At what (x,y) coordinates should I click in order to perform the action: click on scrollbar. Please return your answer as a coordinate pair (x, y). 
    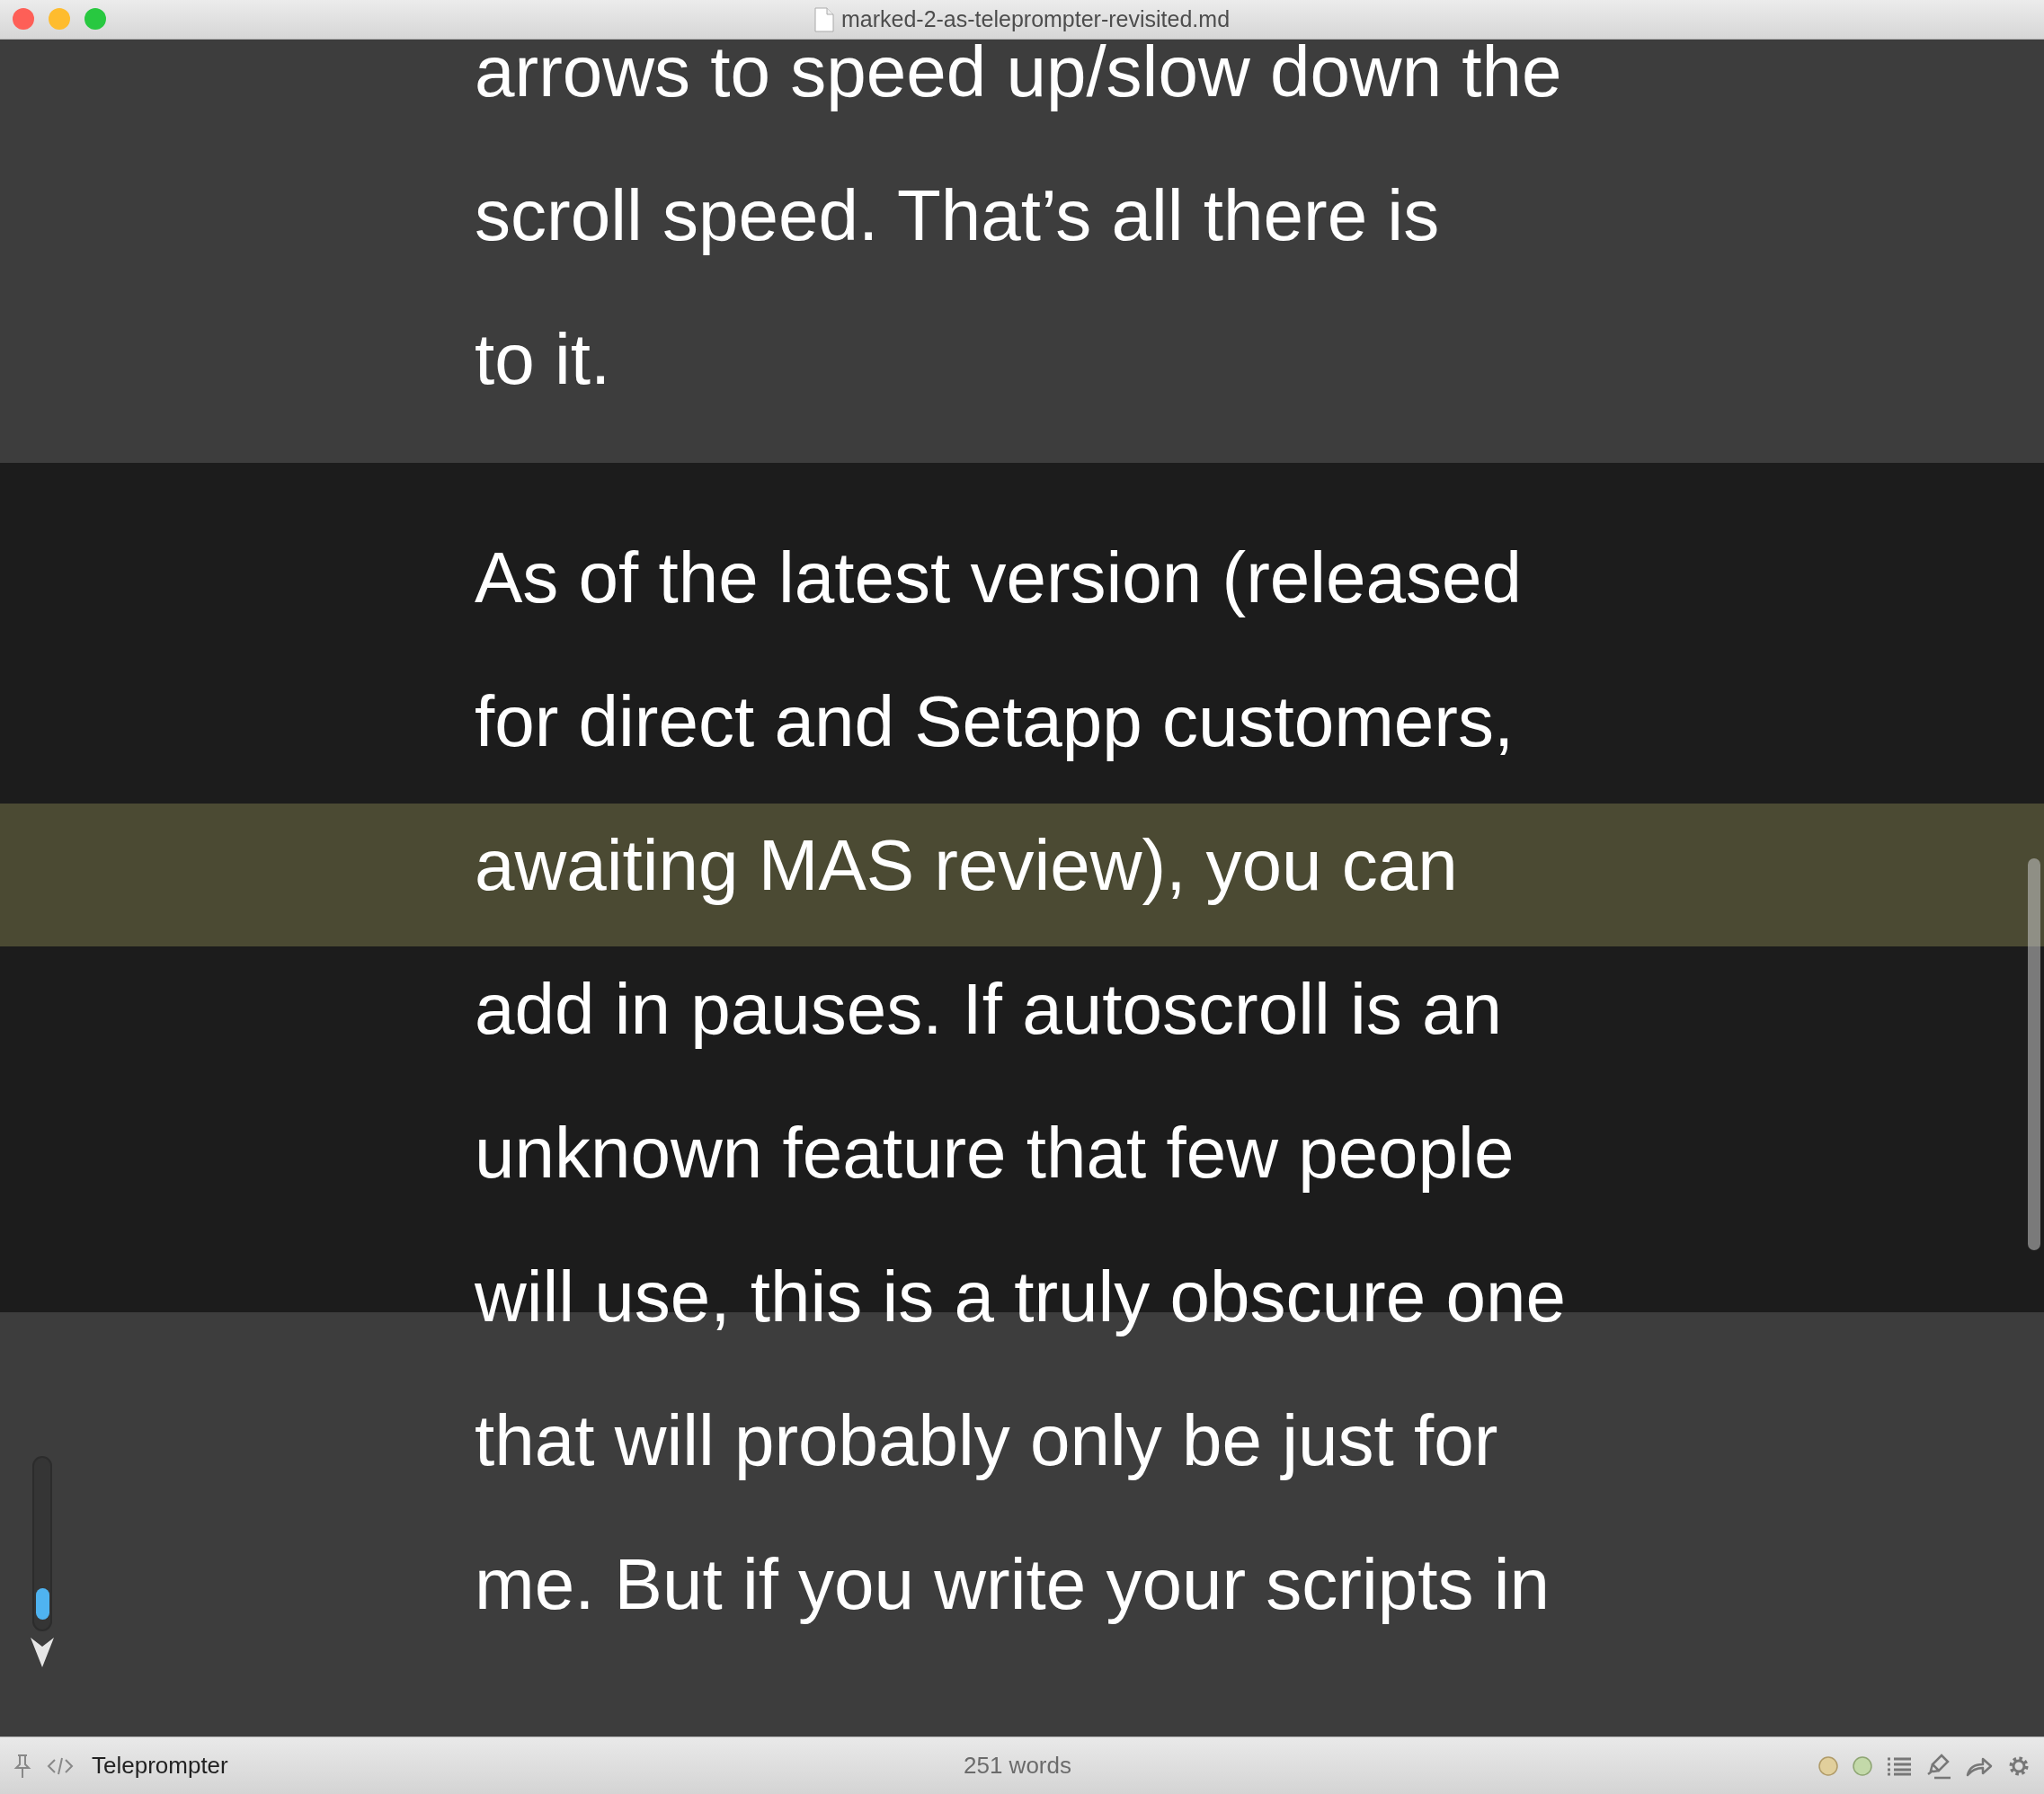
    Looking at the image, I should click on (2034, 1054).